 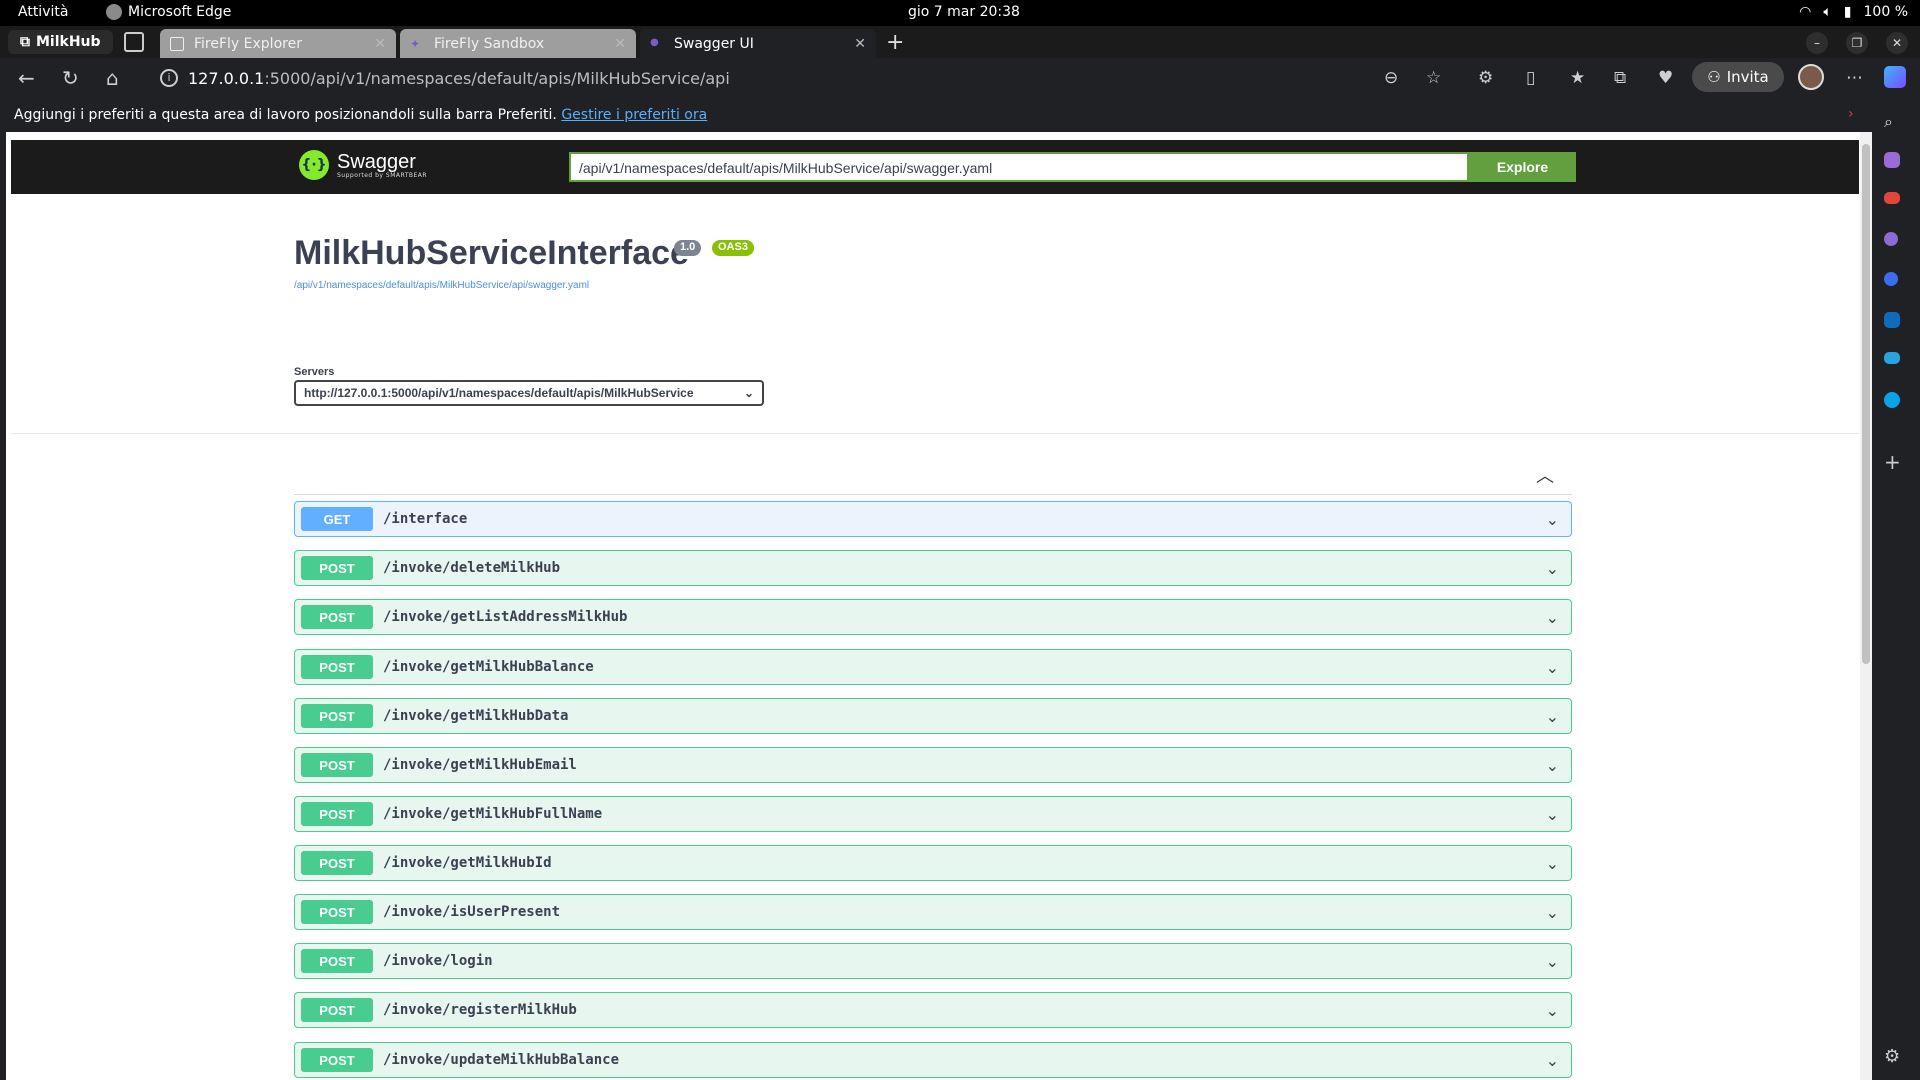 What do you see at coordinates (43, 12) in the screenshot?
I see `activities-button: Attività` at bounding box center [43, 12].